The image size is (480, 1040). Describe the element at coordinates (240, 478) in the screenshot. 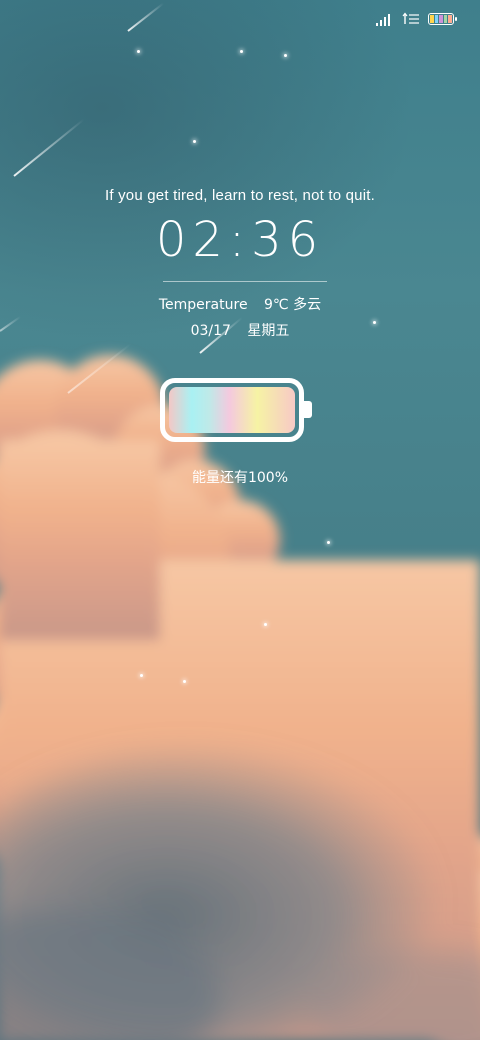

I see `energy-text: 能量还有100%` at that location.